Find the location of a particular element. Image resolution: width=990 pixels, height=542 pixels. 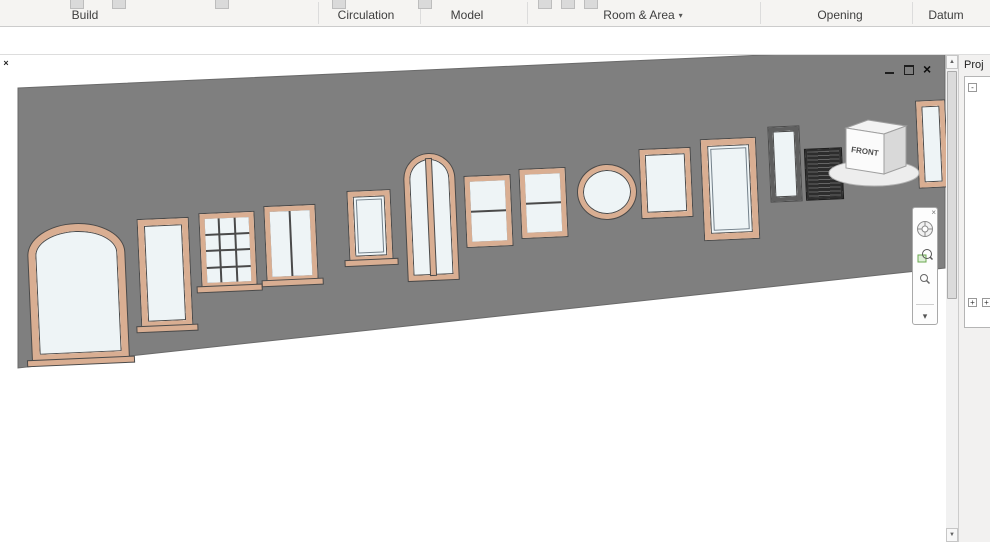

dropdown-arrow-icon: ▾ is located at coordinates (680, 15).